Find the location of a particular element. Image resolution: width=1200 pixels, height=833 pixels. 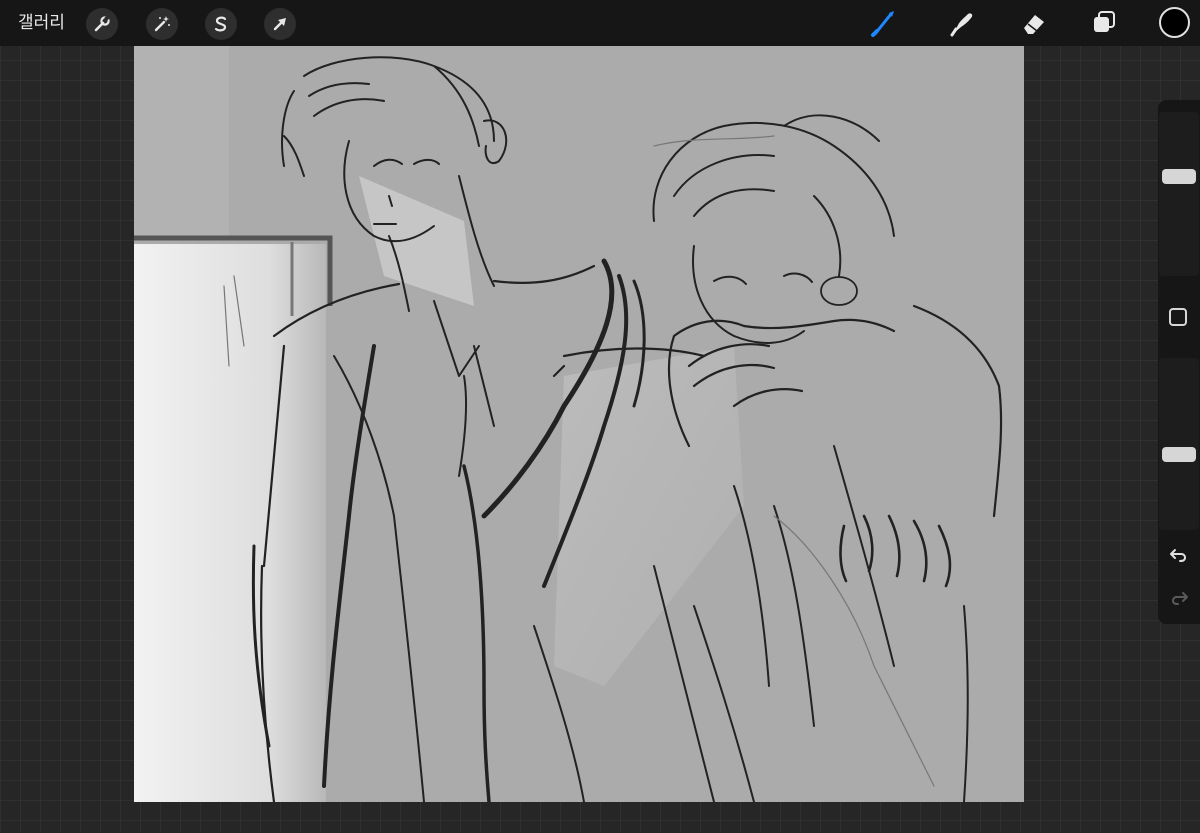

top-toolbar: 갤러리 is located at coordinates (600, 23).